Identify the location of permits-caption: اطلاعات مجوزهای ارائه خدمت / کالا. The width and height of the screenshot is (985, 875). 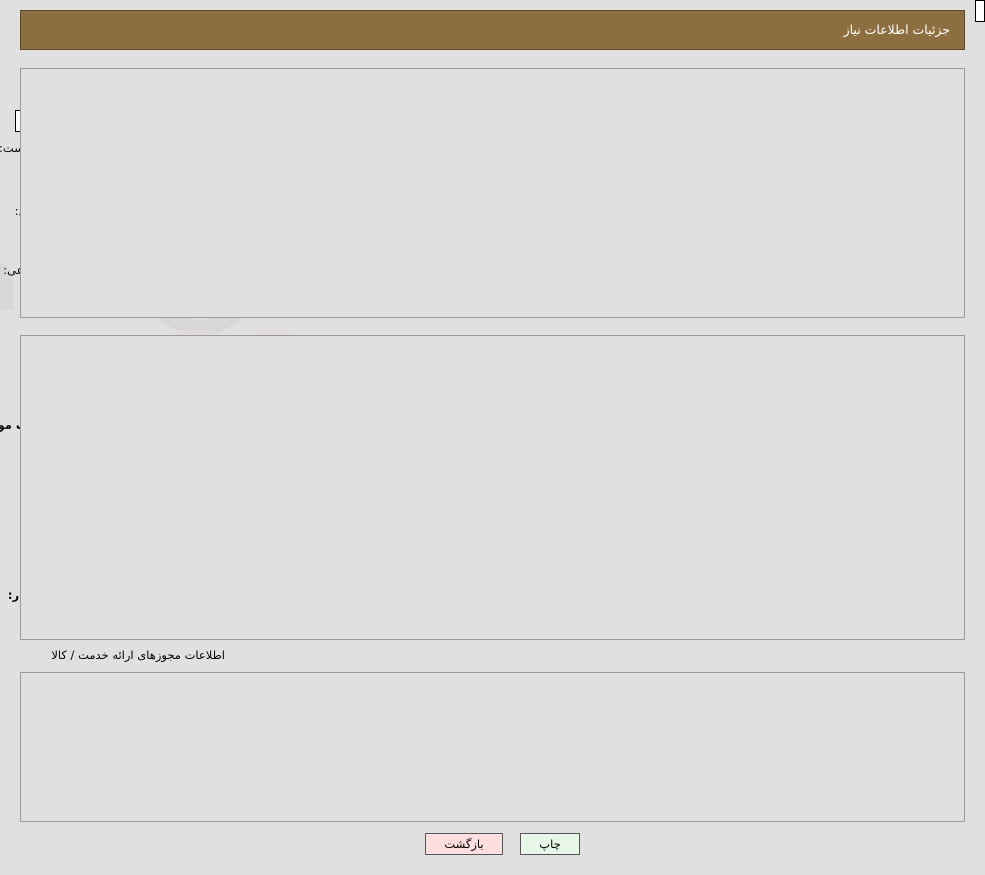
(138, 655).